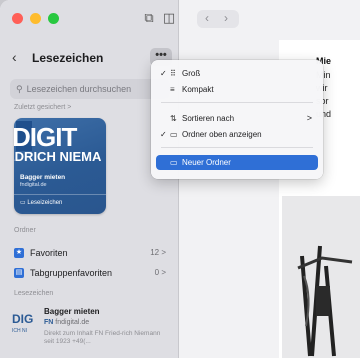  Describe the element at coordinates (222, 134) in the screenshot. I see `menu-item-label: Ordner oben anzeigen` at that location.